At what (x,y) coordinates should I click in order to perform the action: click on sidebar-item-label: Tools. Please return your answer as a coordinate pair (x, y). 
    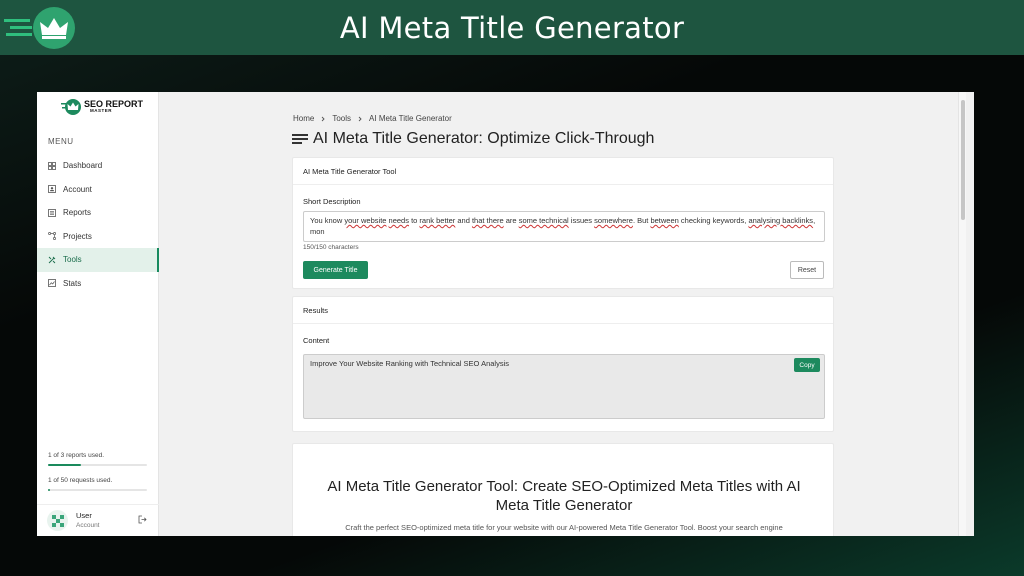
    Looking at the image, I should click on (72, 260).